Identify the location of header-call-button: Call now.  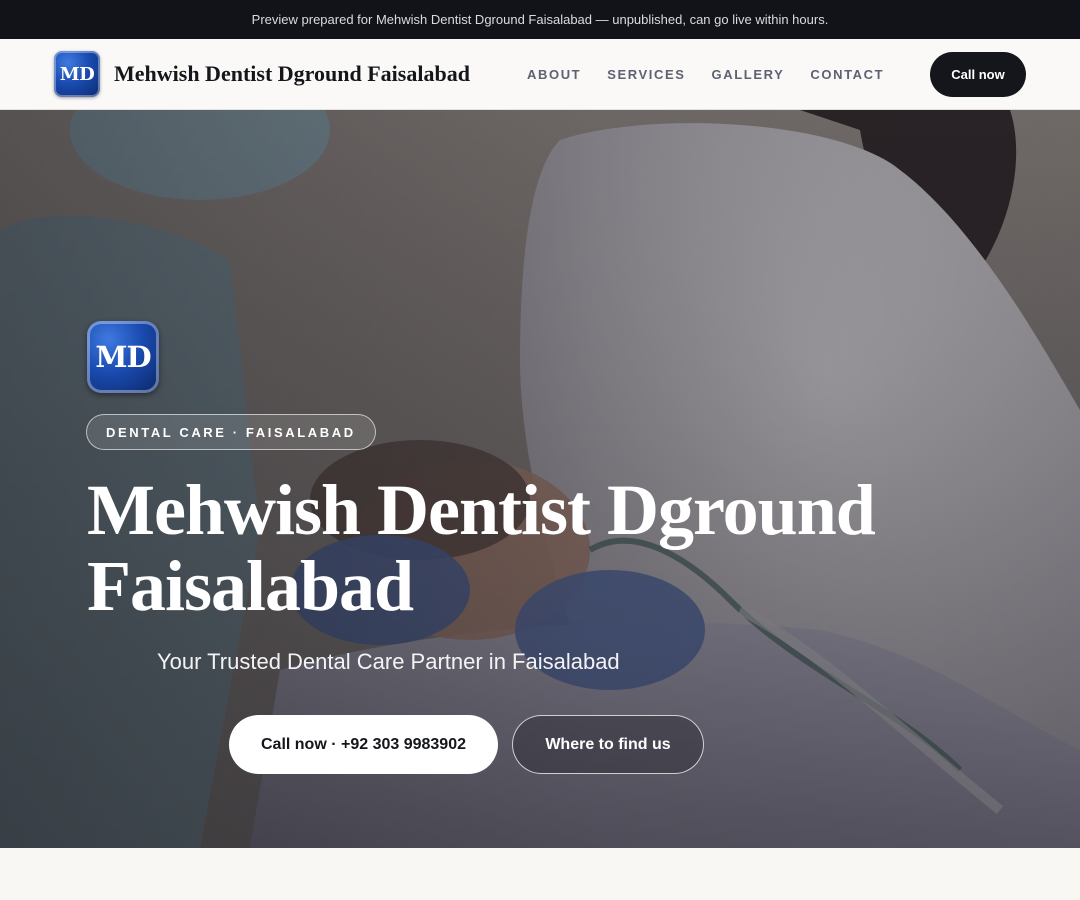
(978, 74).